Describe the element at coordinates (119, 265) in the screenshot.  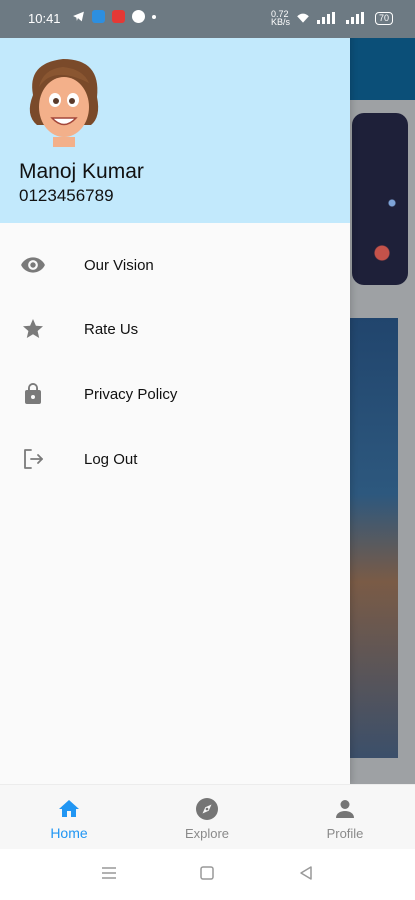
I see `menu-label: Our Vision` at that location.